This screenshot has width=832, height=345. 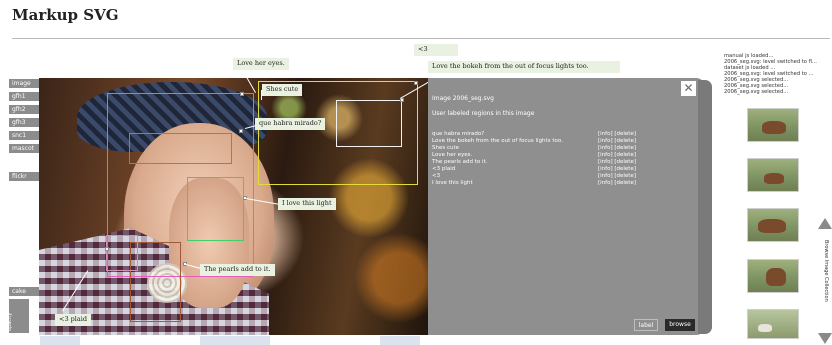 What do you see at coordinates (436, 176) in the screenshot?
I see `region-list-label: <3` at bounding box center [436, 176].